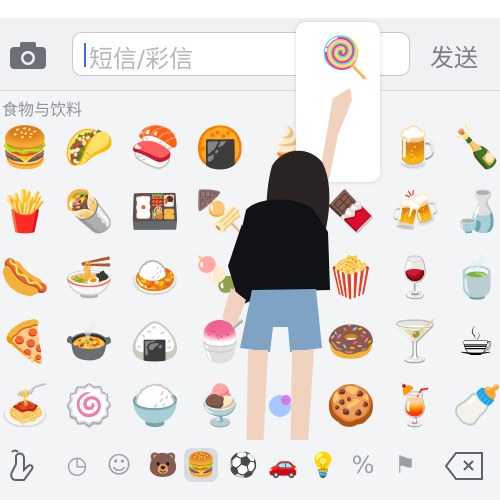  What do you see at coordinates (476, 148) in the screenshot?
I see `emoji-item: 🍾` at bounding box center [476, 148].